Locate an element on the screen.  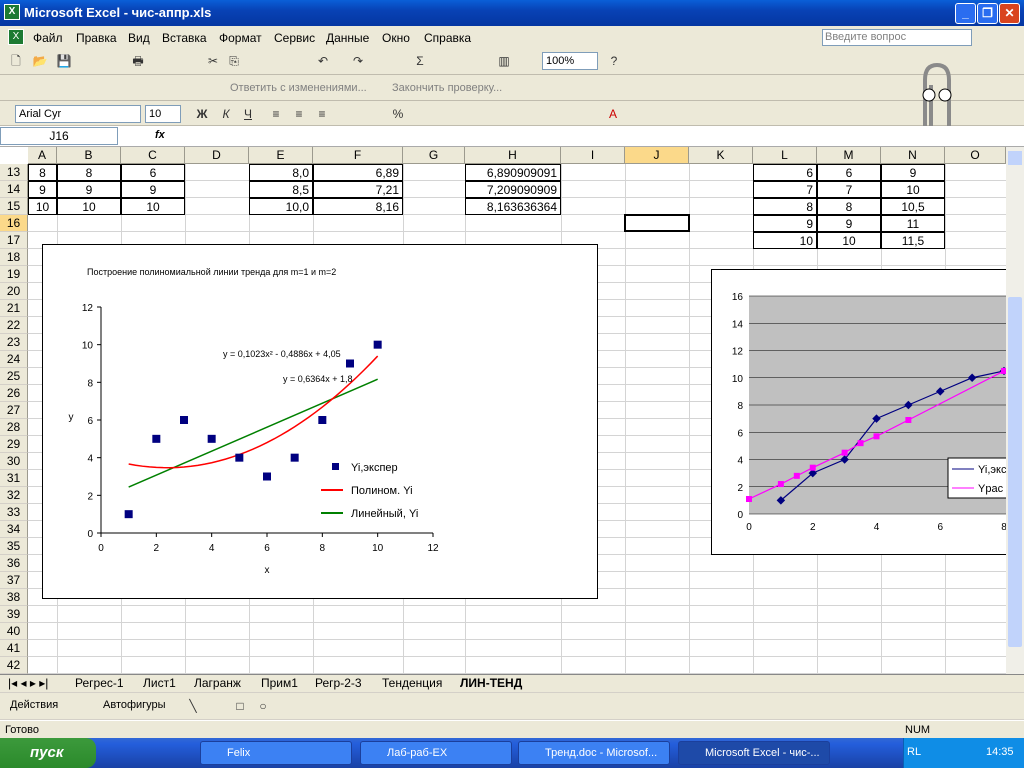
row-header-33: 33 is located at coordinates (14, 512).